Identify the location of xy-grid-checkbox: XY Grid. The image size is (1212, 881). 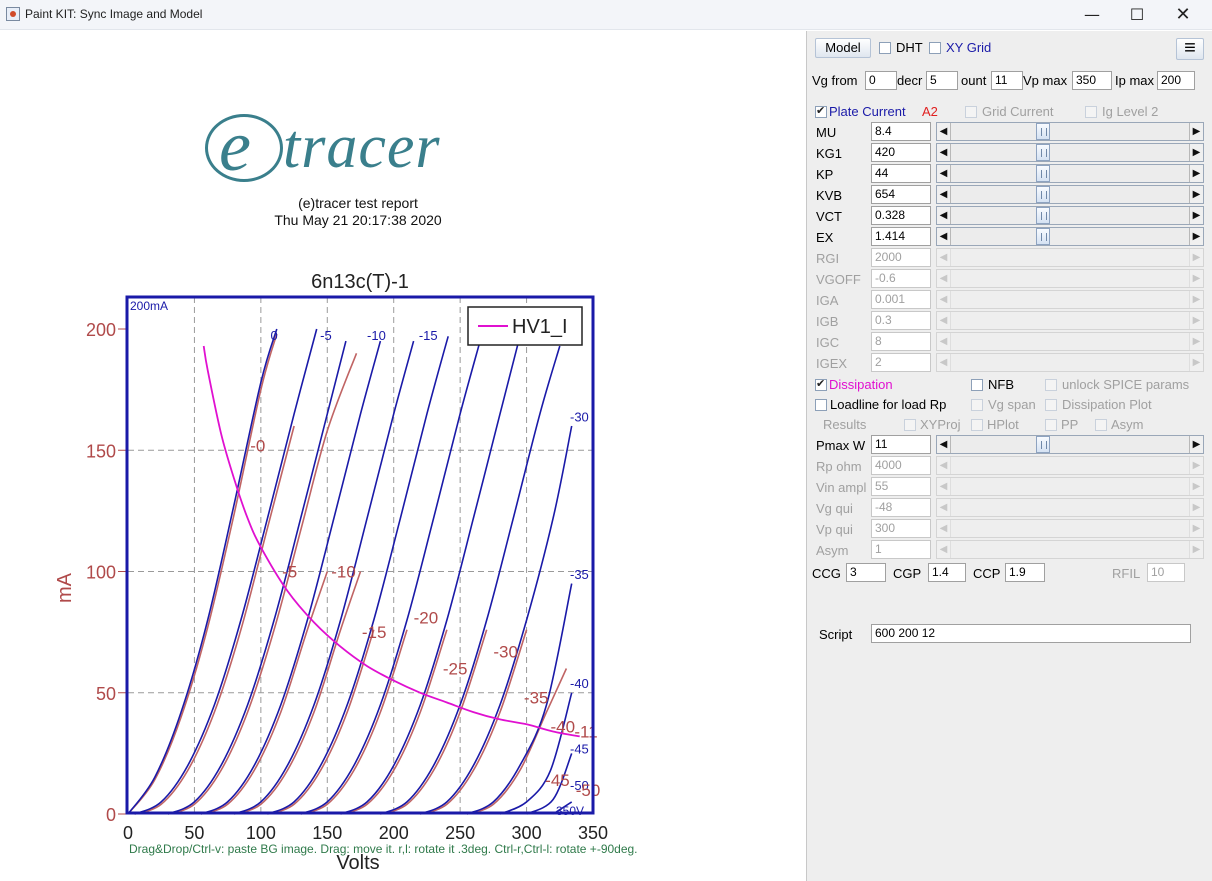
(979, 48).